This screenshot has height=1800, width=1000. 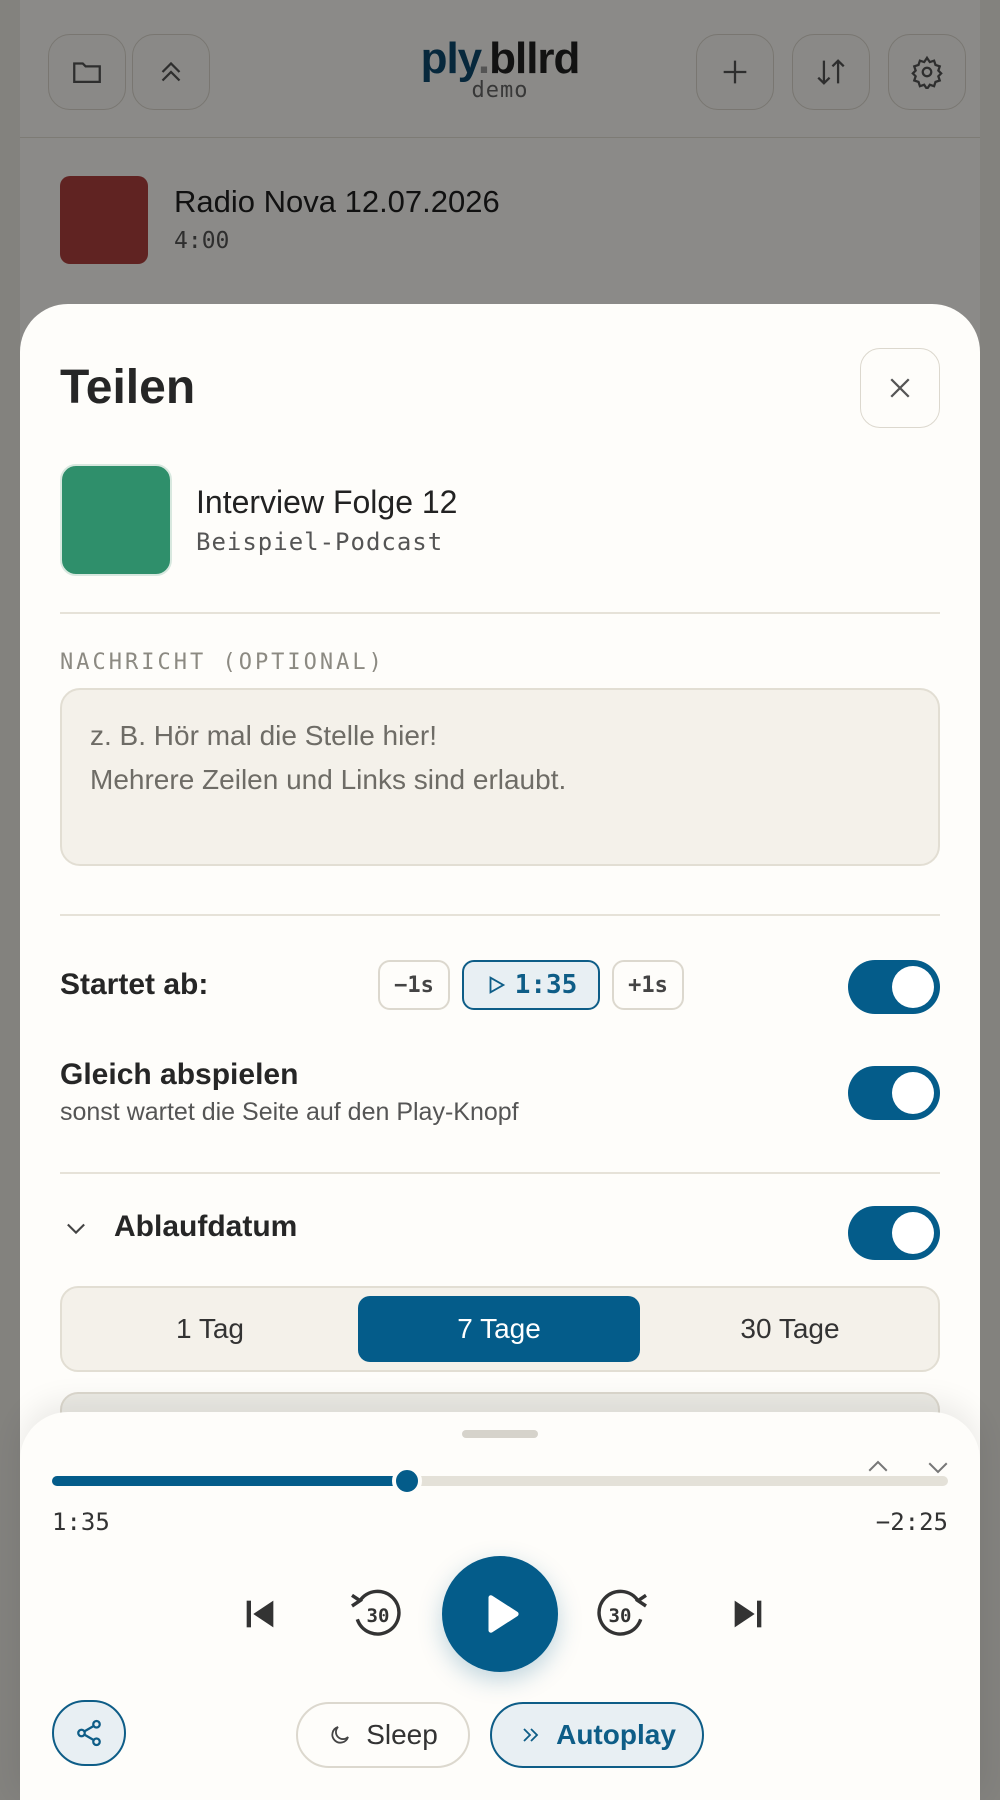 I want to click on current-time: 1:35, so click(x=81, y=1522).